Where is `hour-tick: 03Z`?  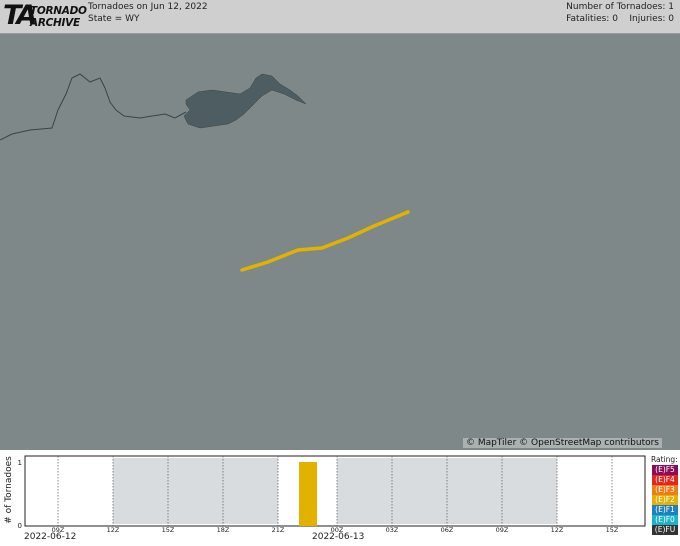 hour-tick: 03Z is located at coordinates (392, 530).